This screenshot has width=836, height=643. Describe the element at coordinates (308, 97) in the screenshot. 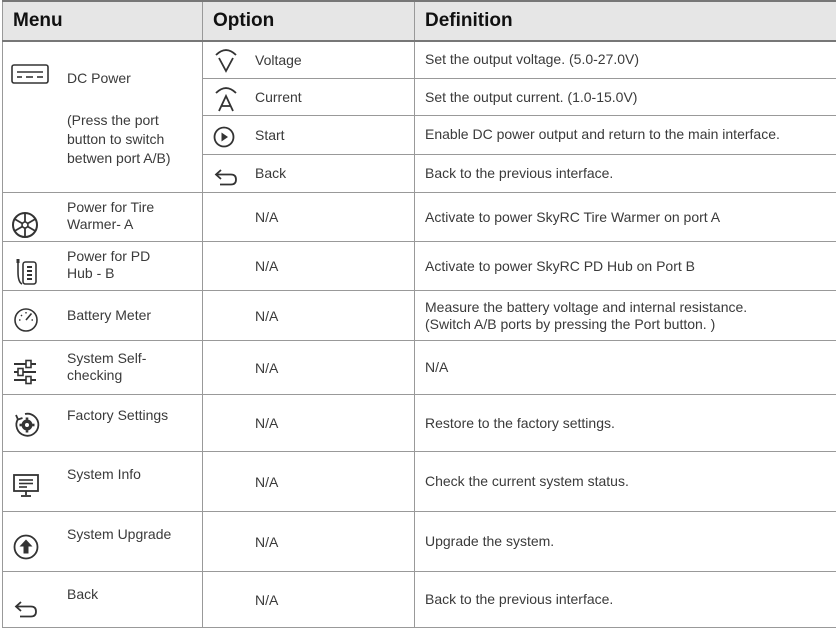

I see `option-current: Current` at that location.